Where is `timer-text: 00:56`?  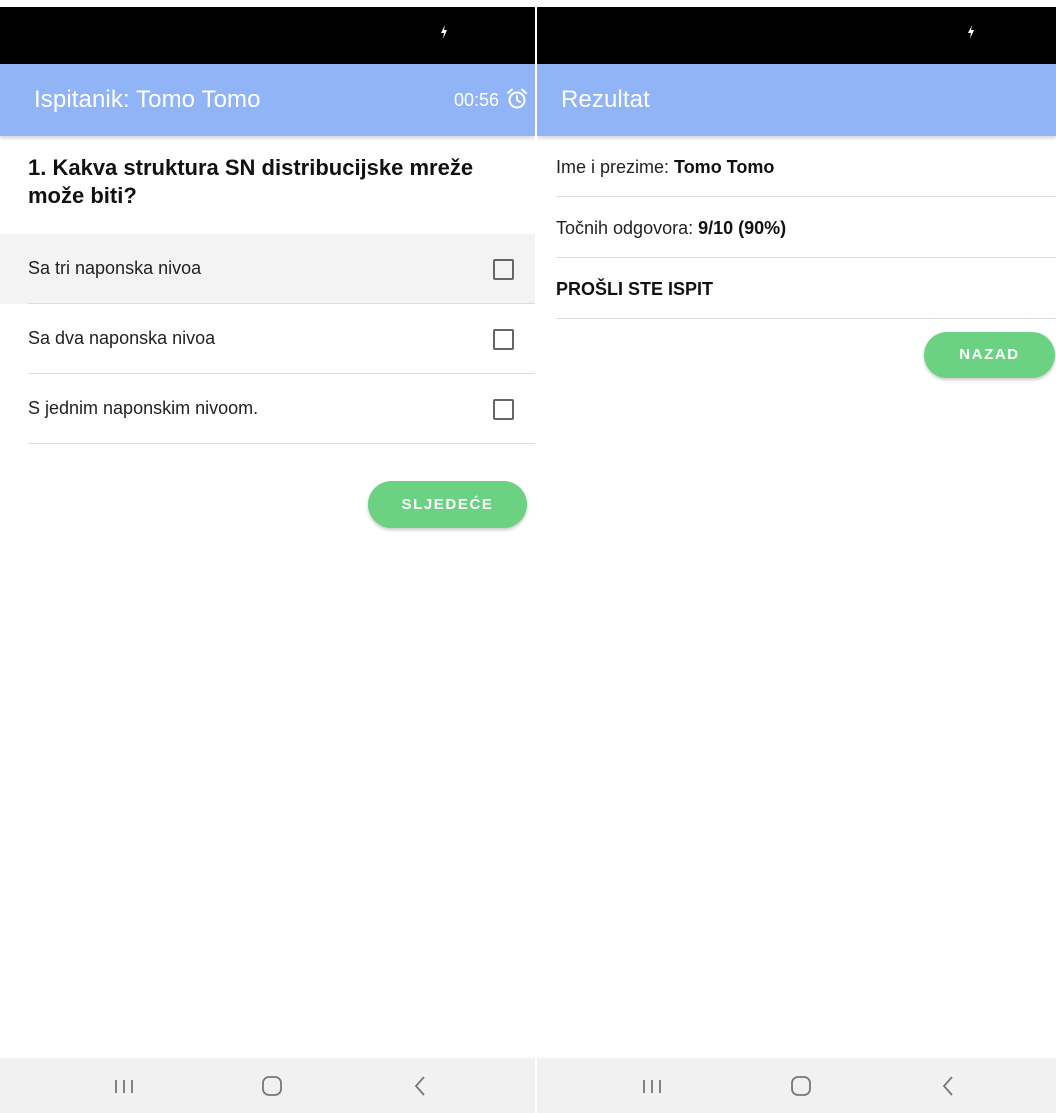 timer-text: 00:56 is located at coordinates (476, 100).